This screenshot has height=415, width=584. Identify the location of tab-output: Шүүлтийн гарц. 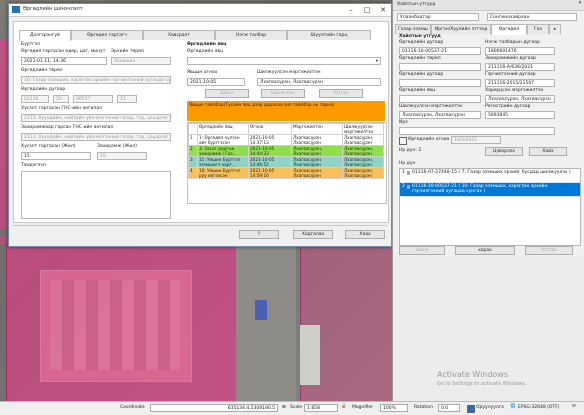
(329, 35).